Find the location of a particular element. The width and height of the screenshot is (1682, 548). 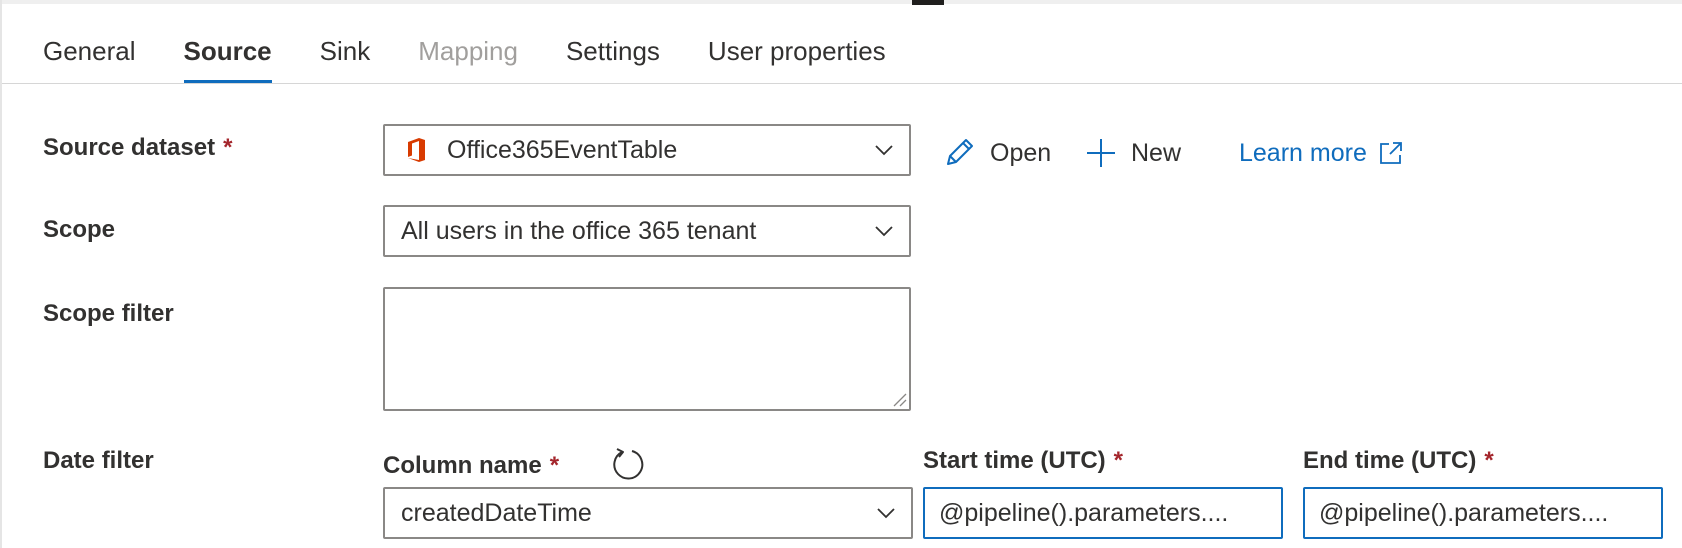

start-time-label: Start time (UTC) * is located at coordinates (1023, 461).